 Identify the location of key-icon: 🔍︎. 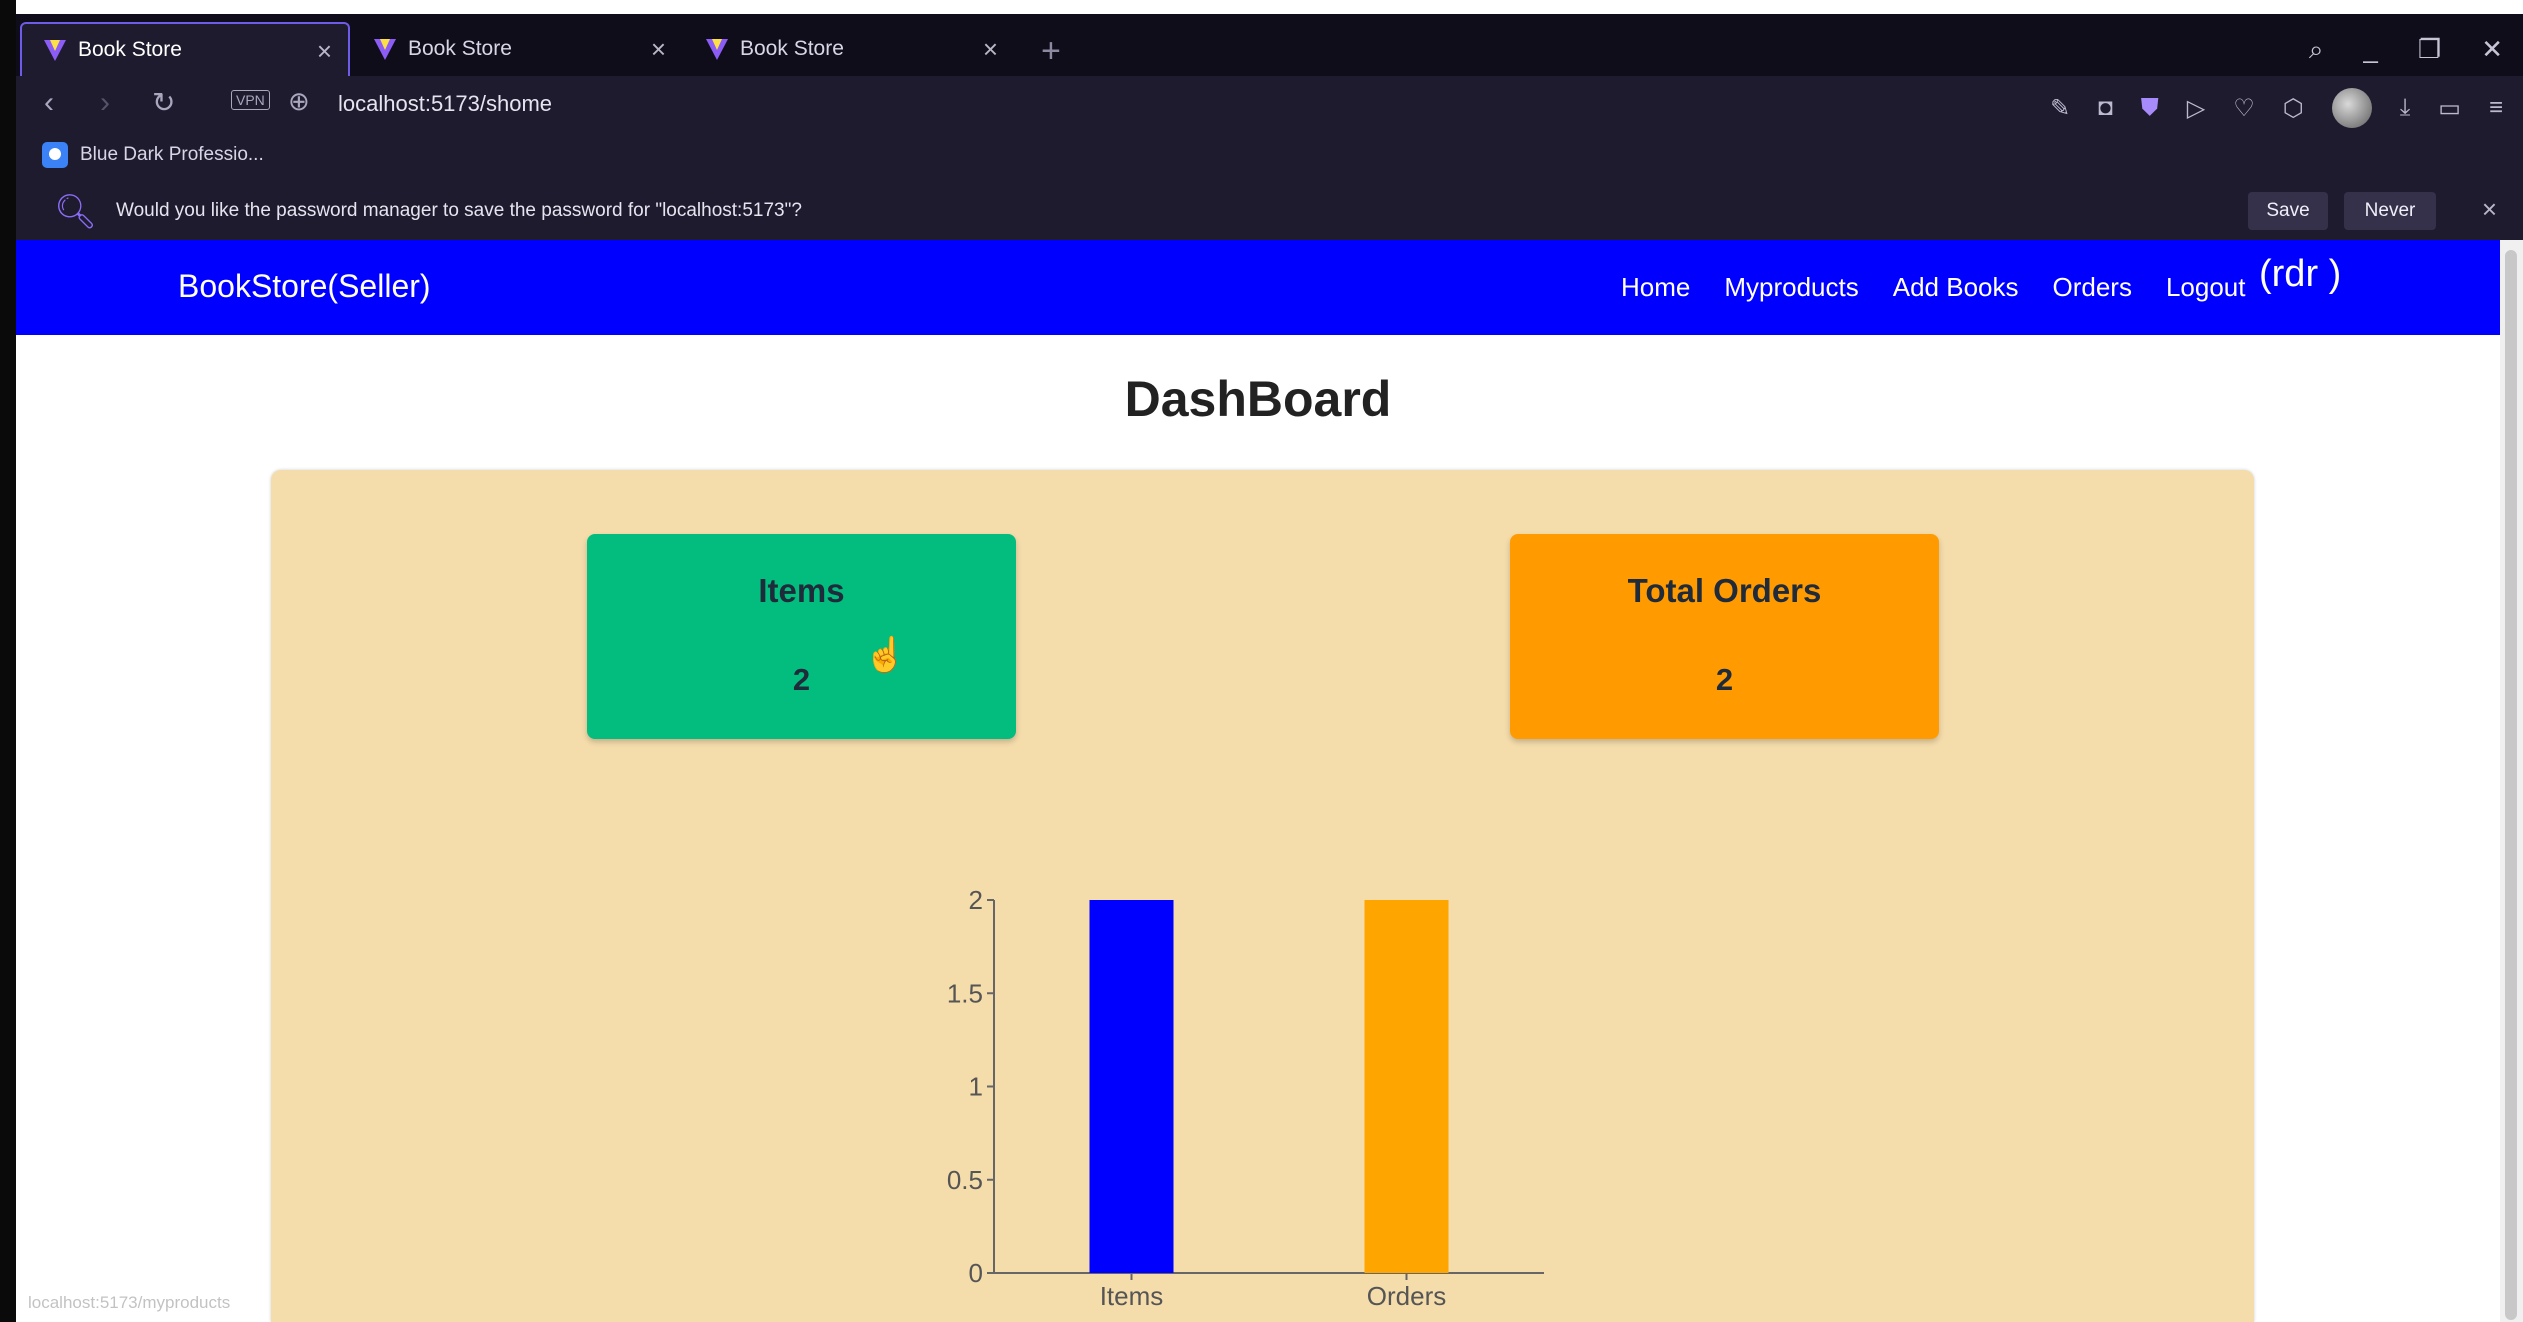
(76, 212).